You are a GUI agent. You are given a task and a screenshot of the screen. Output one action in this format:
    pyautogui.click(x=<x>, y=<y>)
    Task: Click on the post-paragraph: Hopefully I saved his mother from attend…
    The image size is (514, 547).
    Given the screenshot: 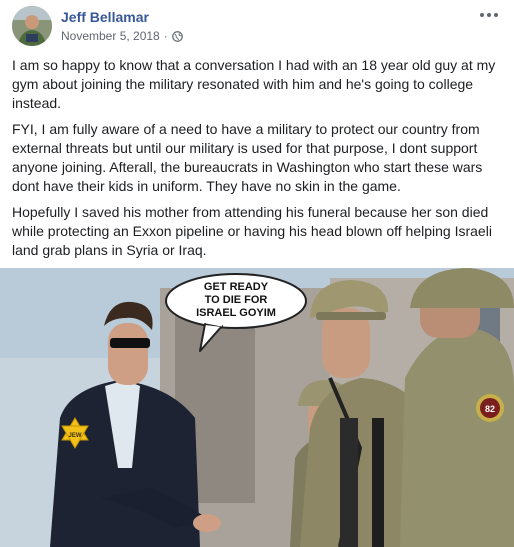 What is the action you would take?
    pyautogui.click(x=252, y=231)
    